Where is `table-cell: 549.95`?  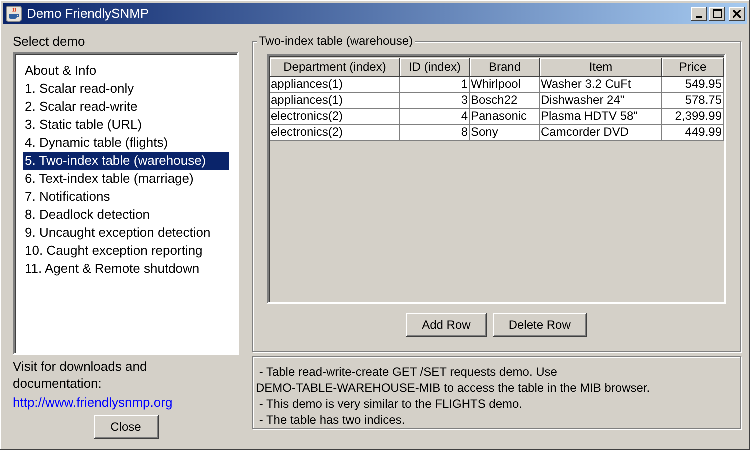
table-cell: 549.95 is located at coordinates (693, 85).